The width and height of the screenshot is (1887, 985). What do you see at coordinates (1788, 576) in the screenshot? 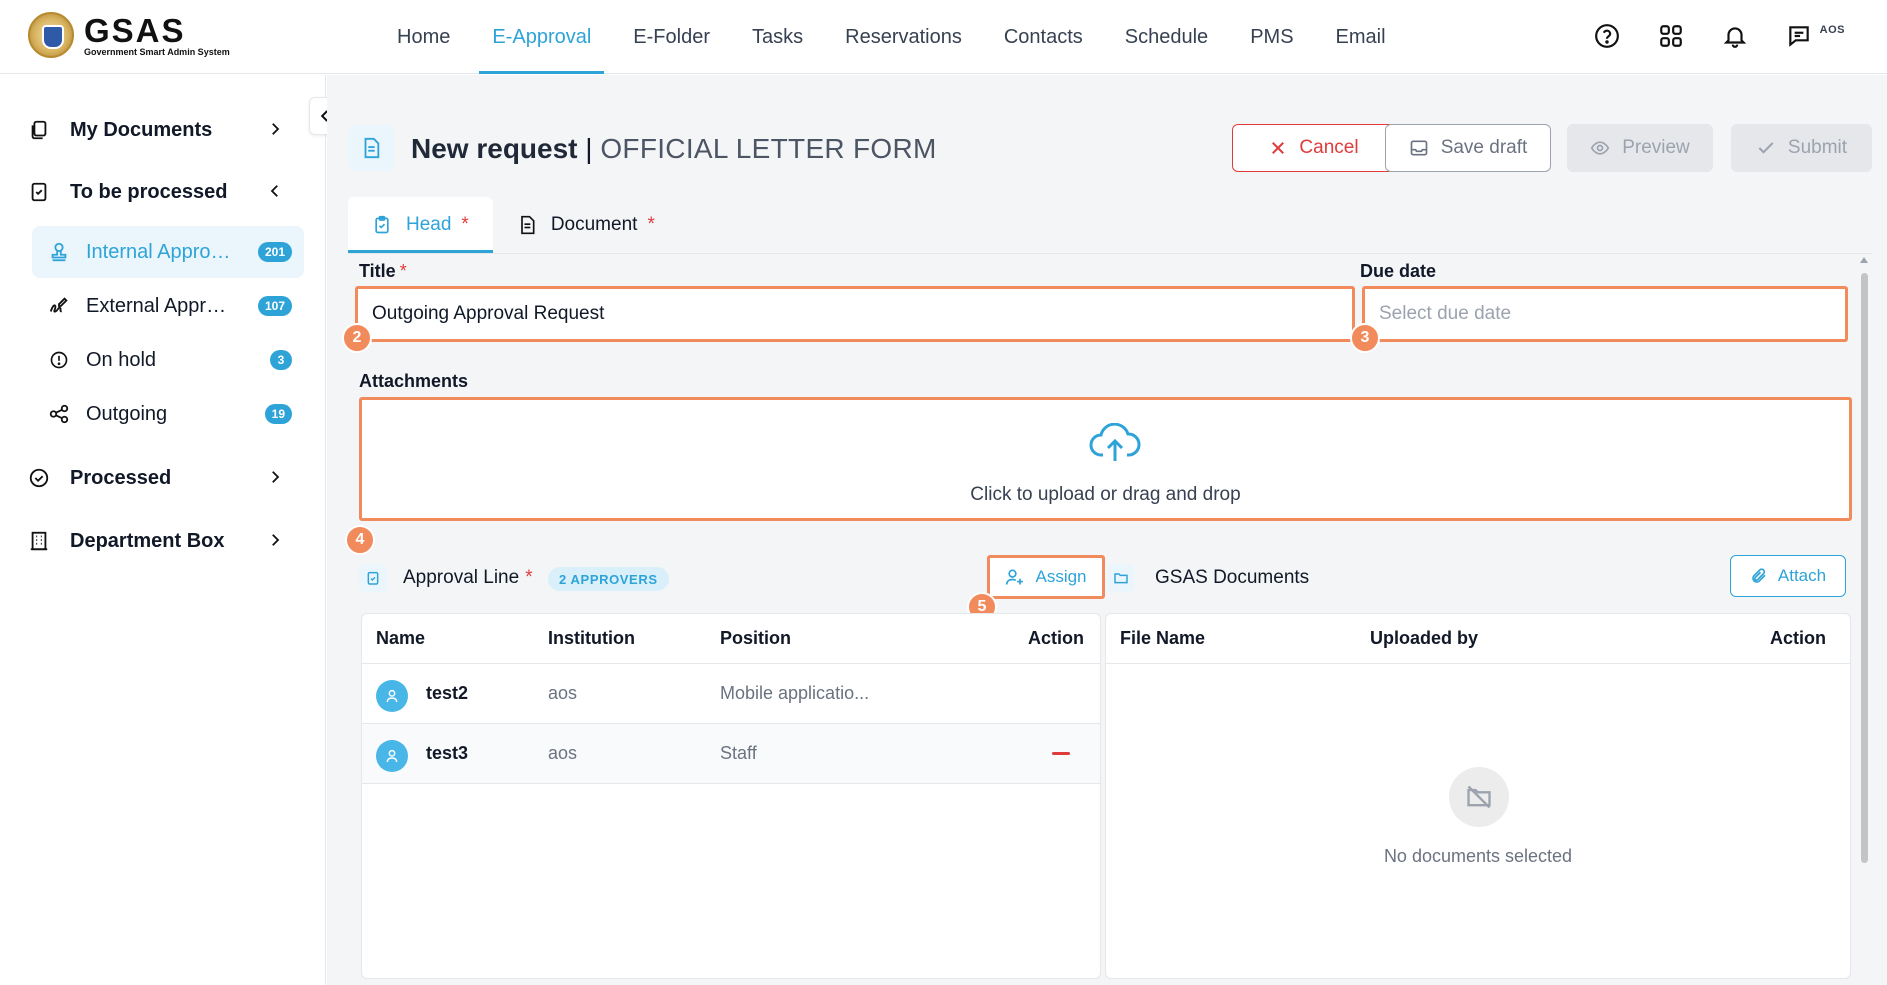
I see `attach-button: Attach` at bounding box center [1788, 576].